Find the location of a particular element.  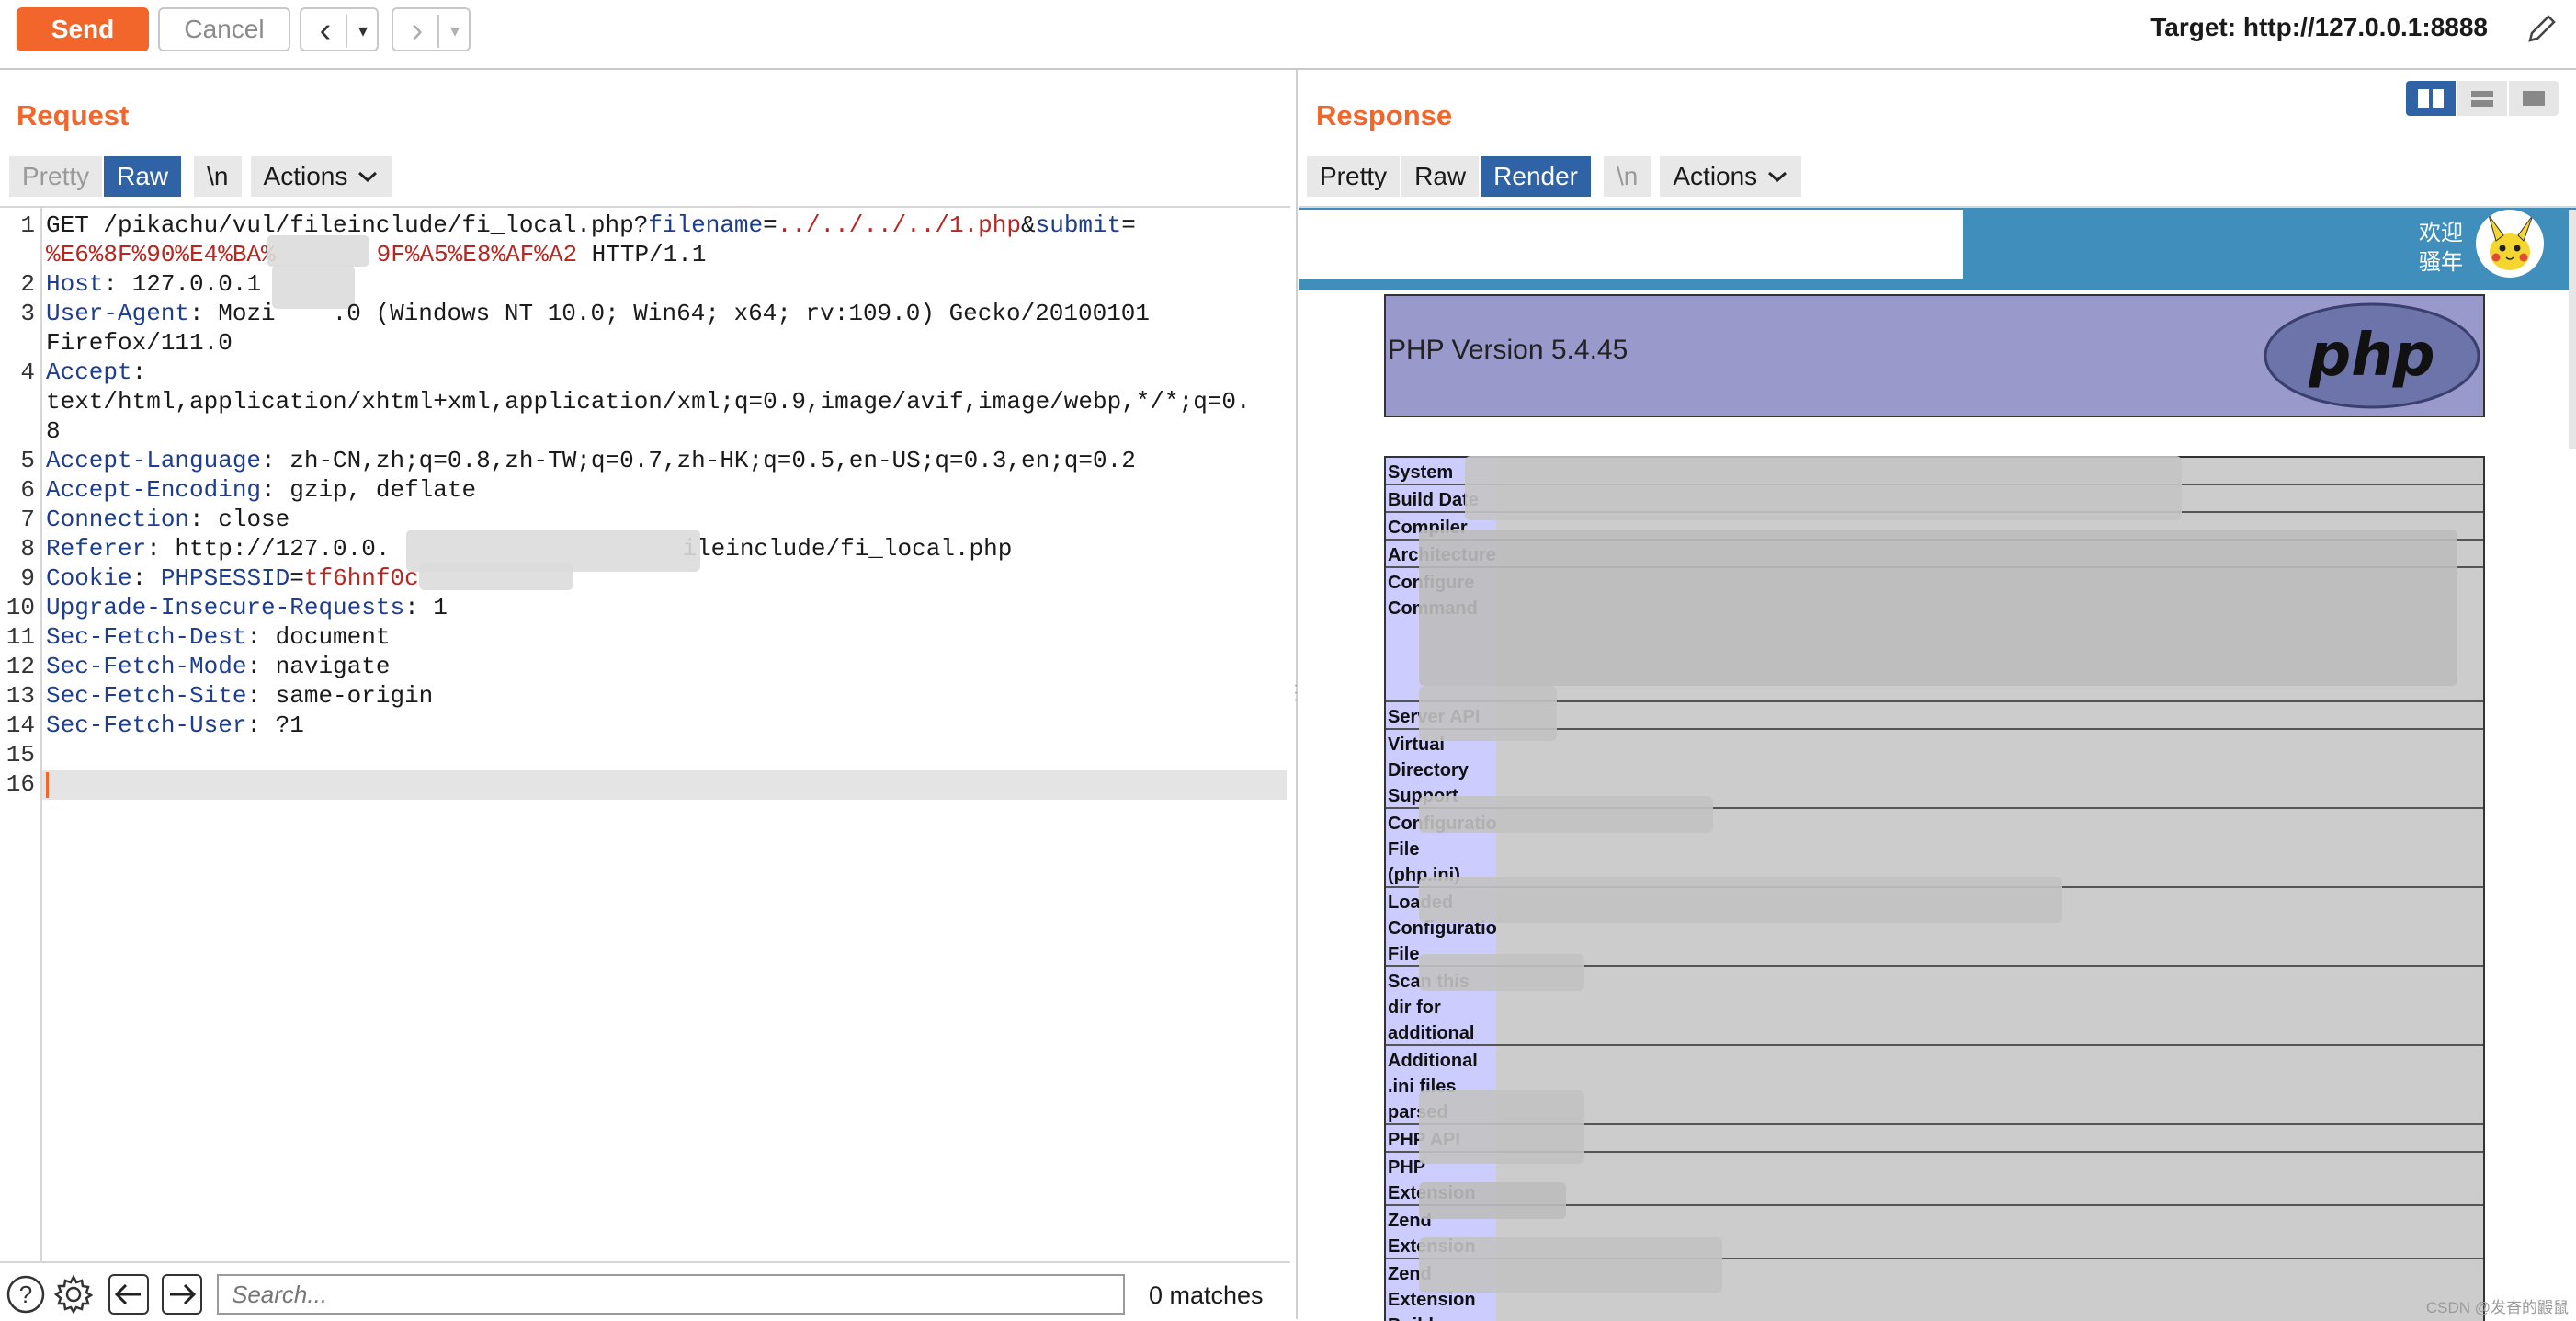

welcome-text: 欢迎 骚年 is located at coordinates (2441, 248).